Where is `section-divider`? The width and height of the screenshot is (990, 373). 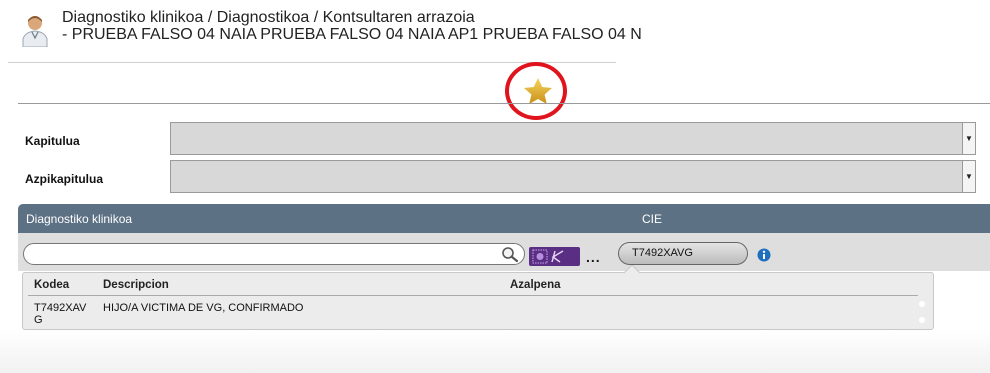
section-divider is located at coordinates (504, 103).